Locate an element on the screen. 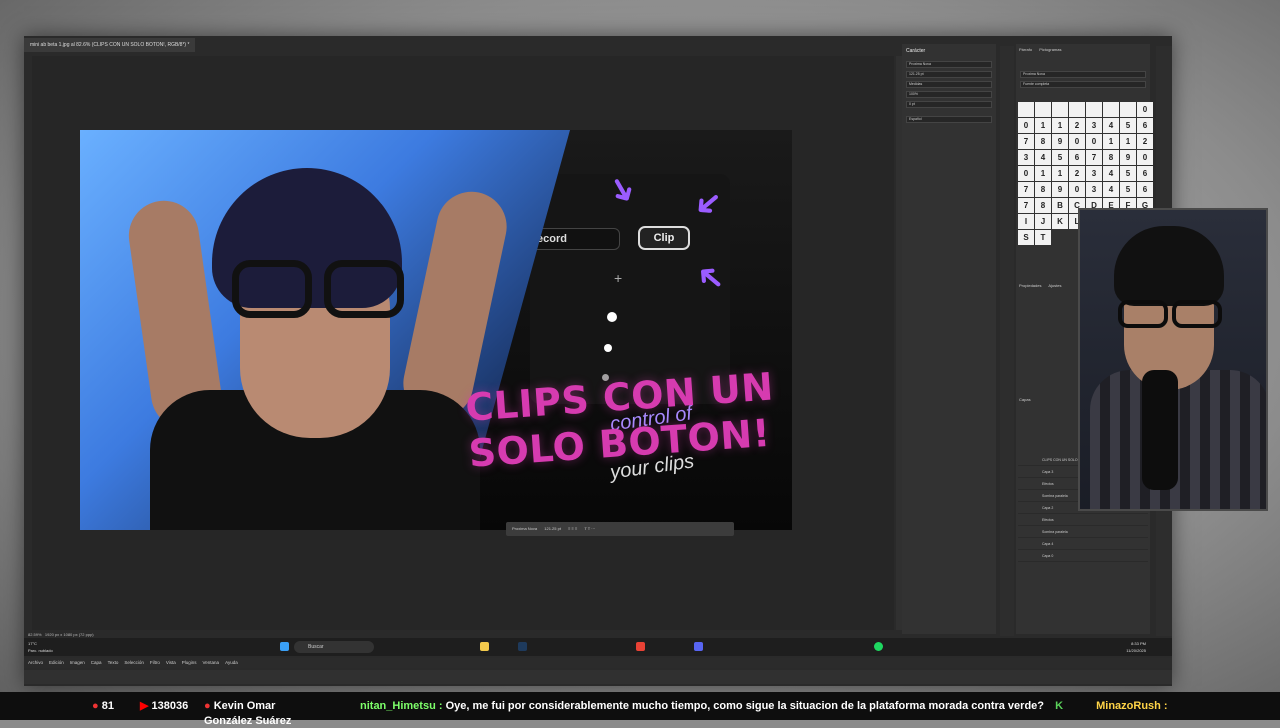 This screenshot has height=728, width=1280. tracking-field: Medidas is located at coordinates (949, 84).